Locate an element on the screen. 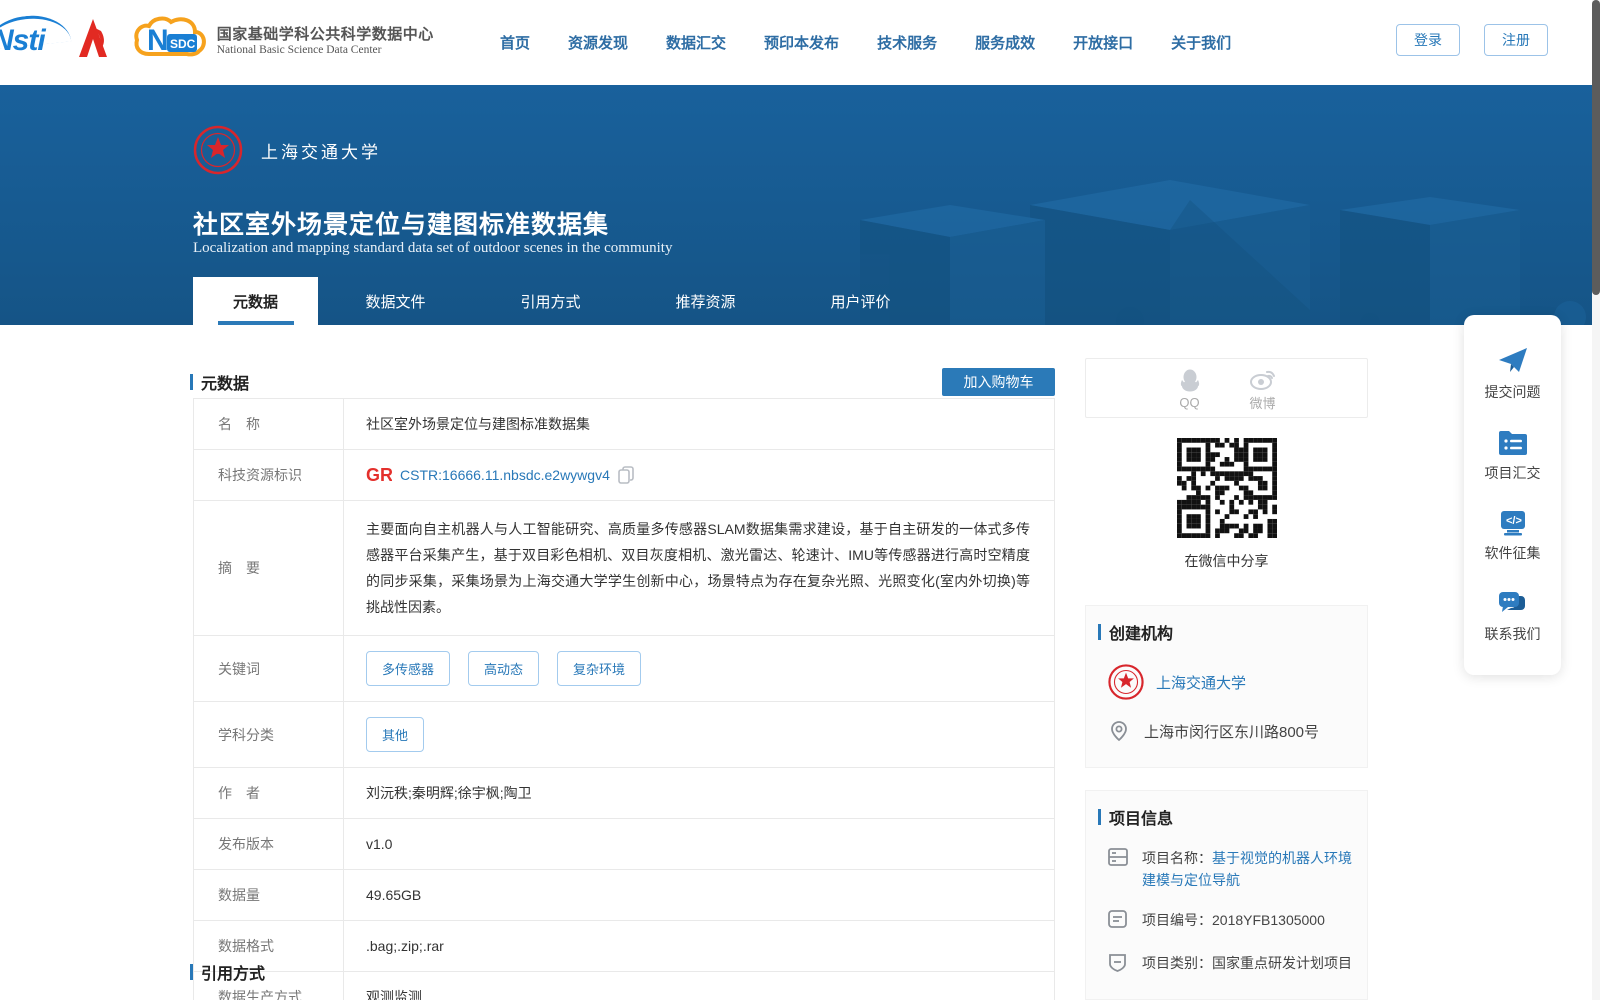  keyword-tag: 复杂环境 is located at coordinates (599, 668).